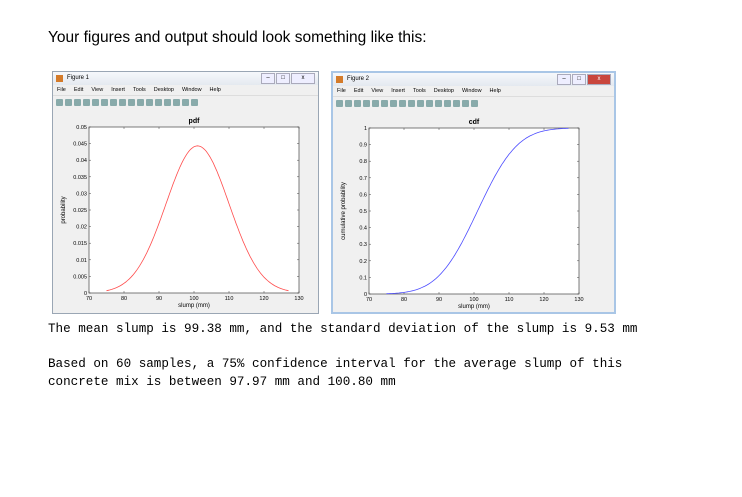 This screenshot has height=497, width=742. Describe the element at coordinates (80, 211) in the screenshot. I see `y-tick-label: 0.025` at that location.